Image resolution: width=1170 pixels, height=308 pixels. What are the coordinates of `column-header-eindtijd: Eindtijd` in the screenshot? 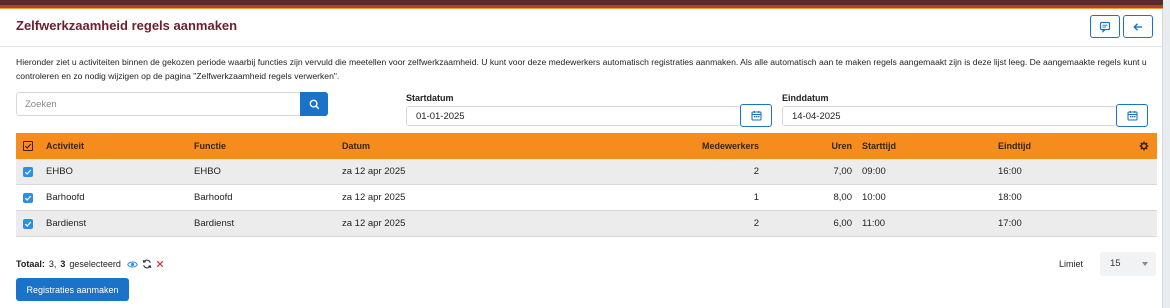 It's located at (1014, 146).